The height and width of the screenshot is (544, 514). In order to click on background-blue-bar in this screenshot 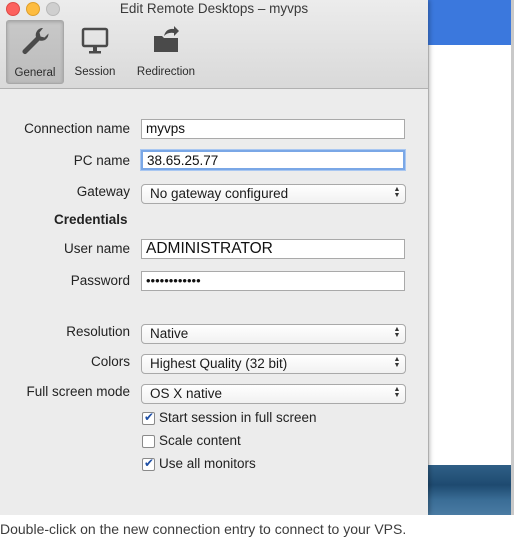, I will do `click(469, 22)`.